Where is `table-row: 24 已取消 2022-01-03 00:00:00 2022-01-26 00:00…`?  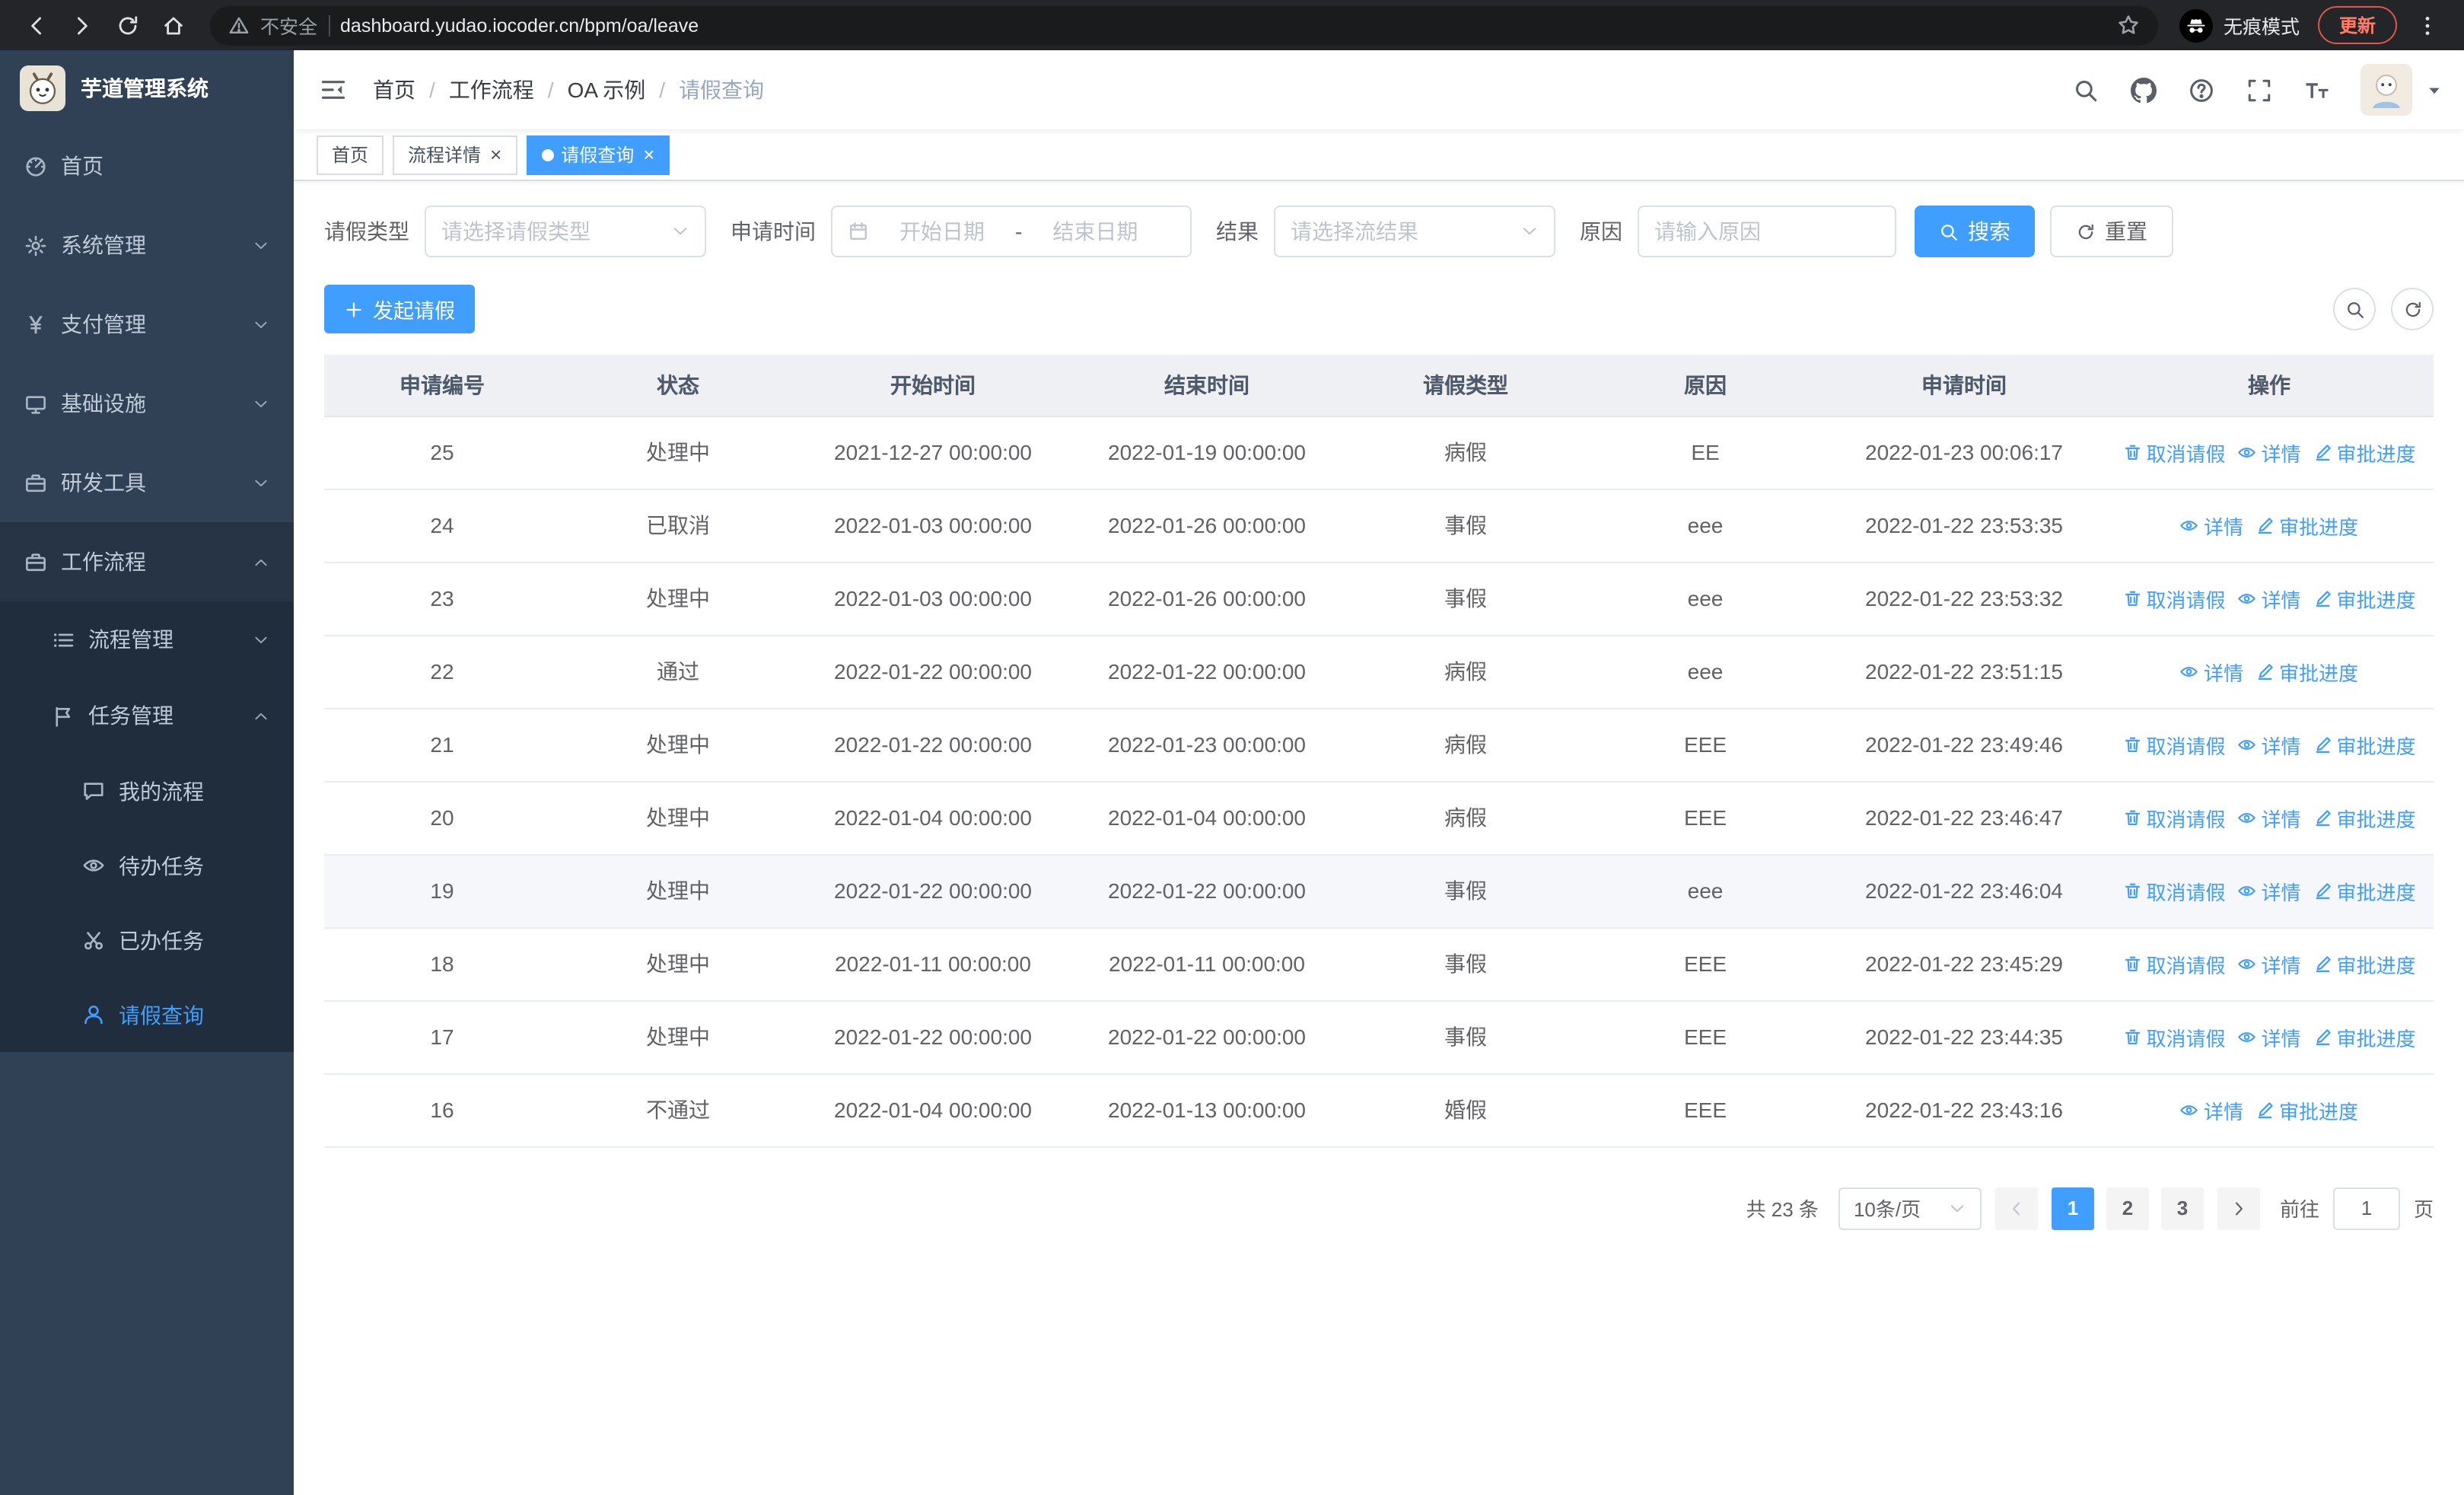 table-row: 24 已取消 2022-01-03 00:00:00 2022-01-26 00:00… is located at coordinates (1379, 526).